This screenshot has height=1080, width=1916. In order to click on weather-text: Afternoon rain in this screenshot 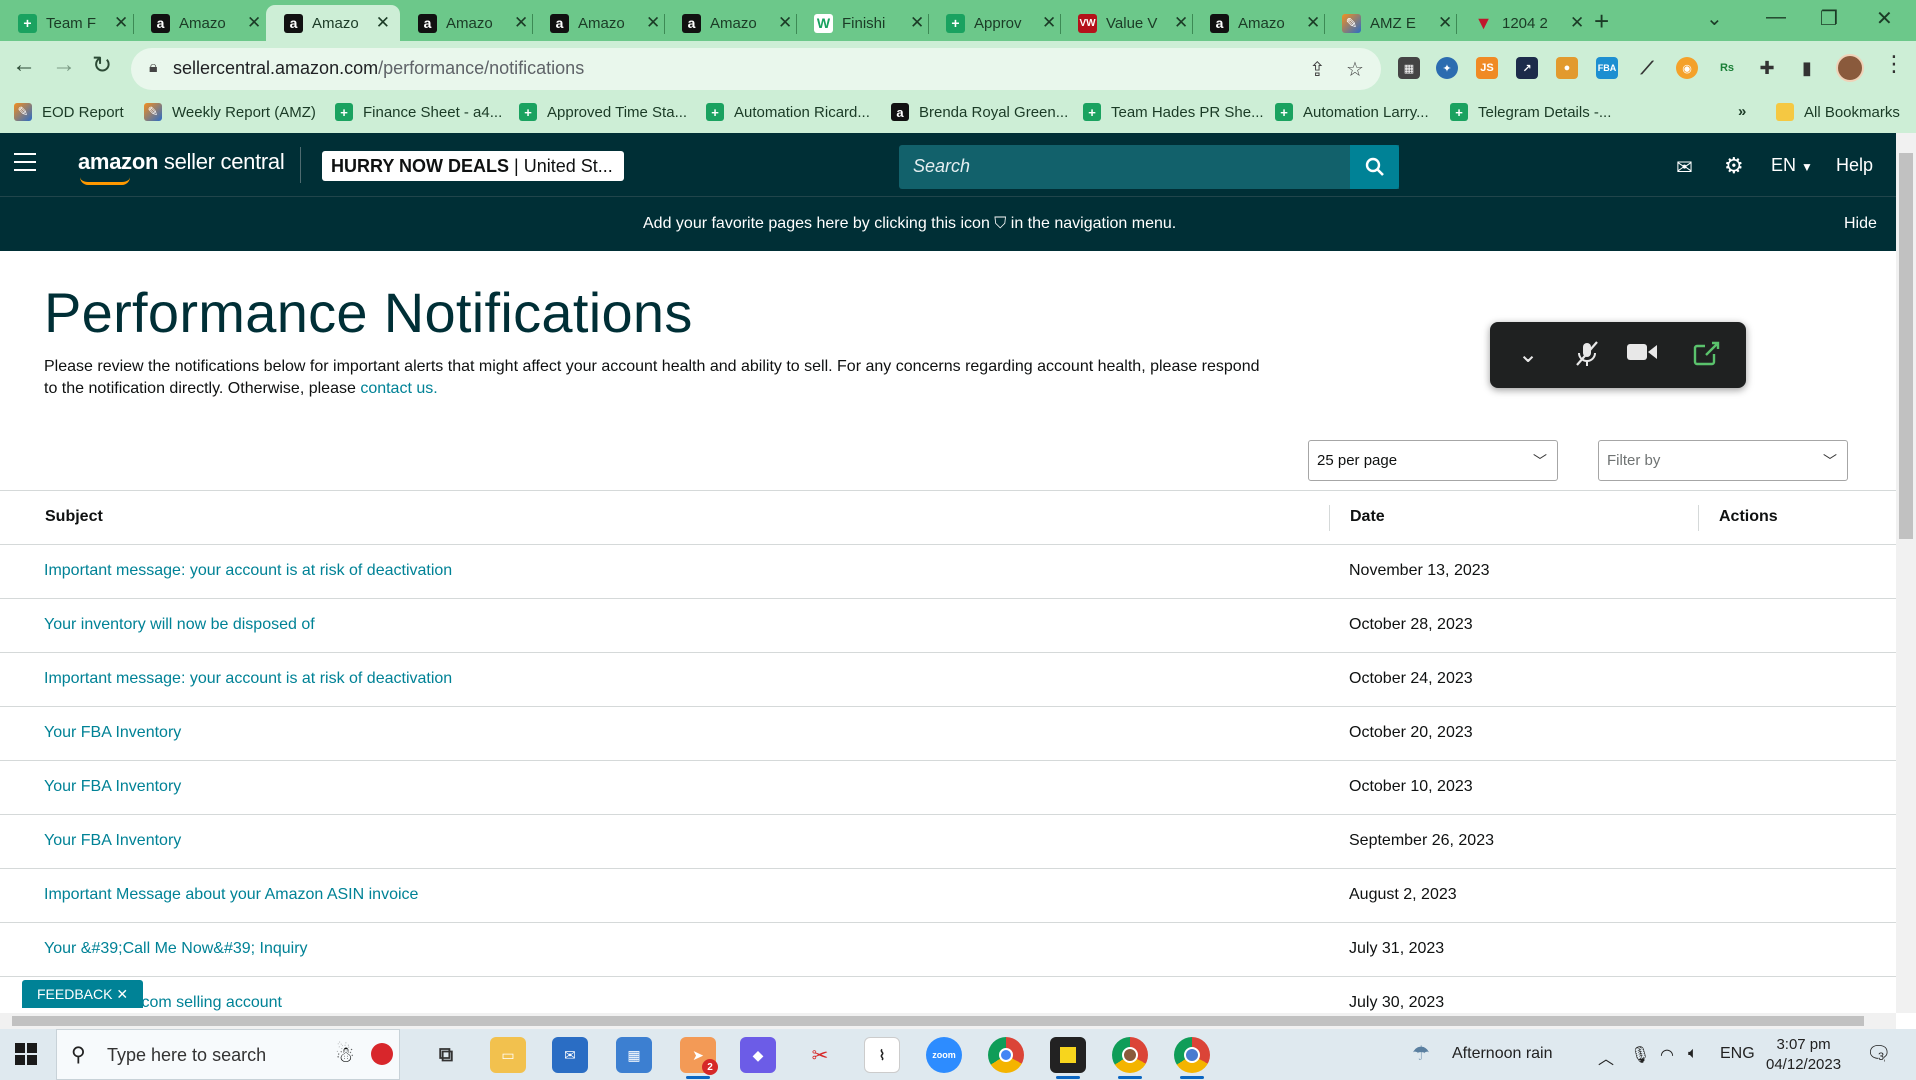, I will do `click(1502, 1054)`.